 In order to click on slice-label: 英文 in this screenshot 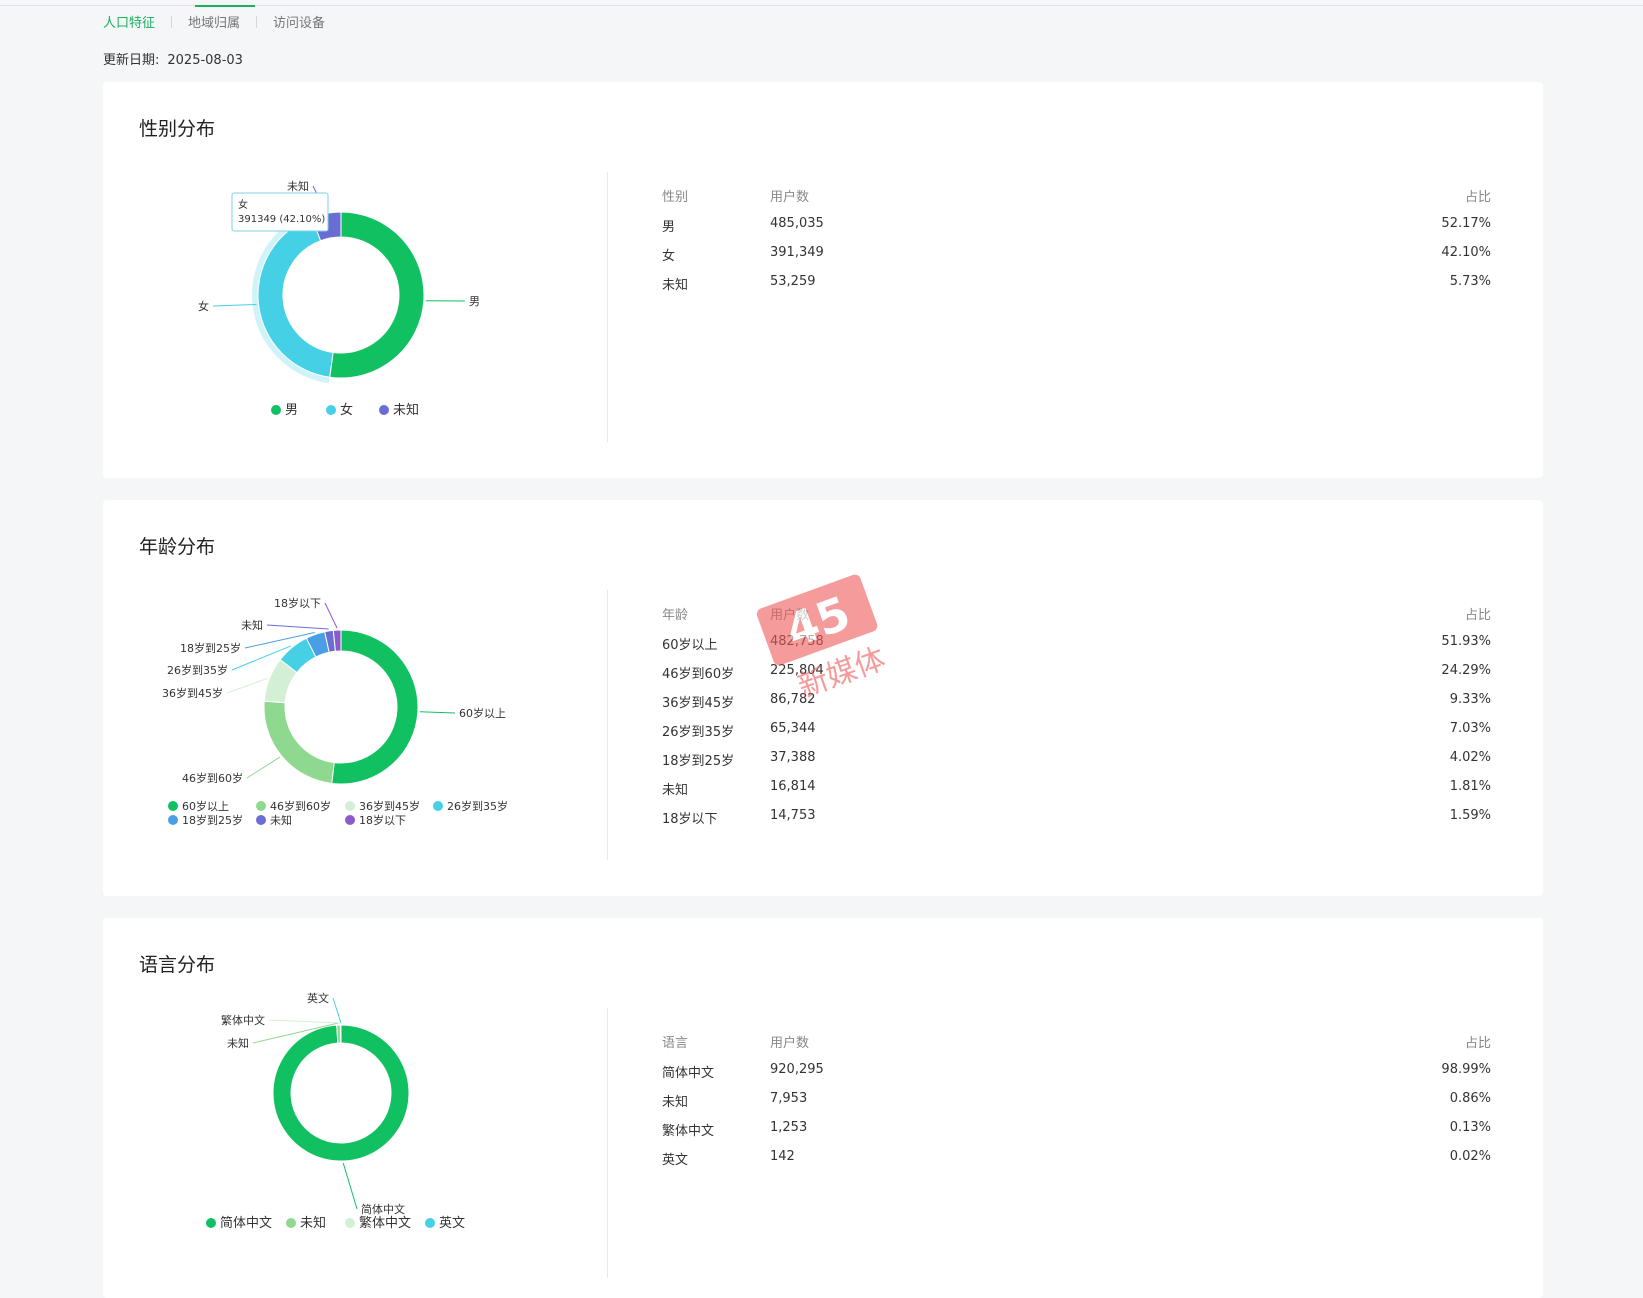, I will do `click(318, 998)`.